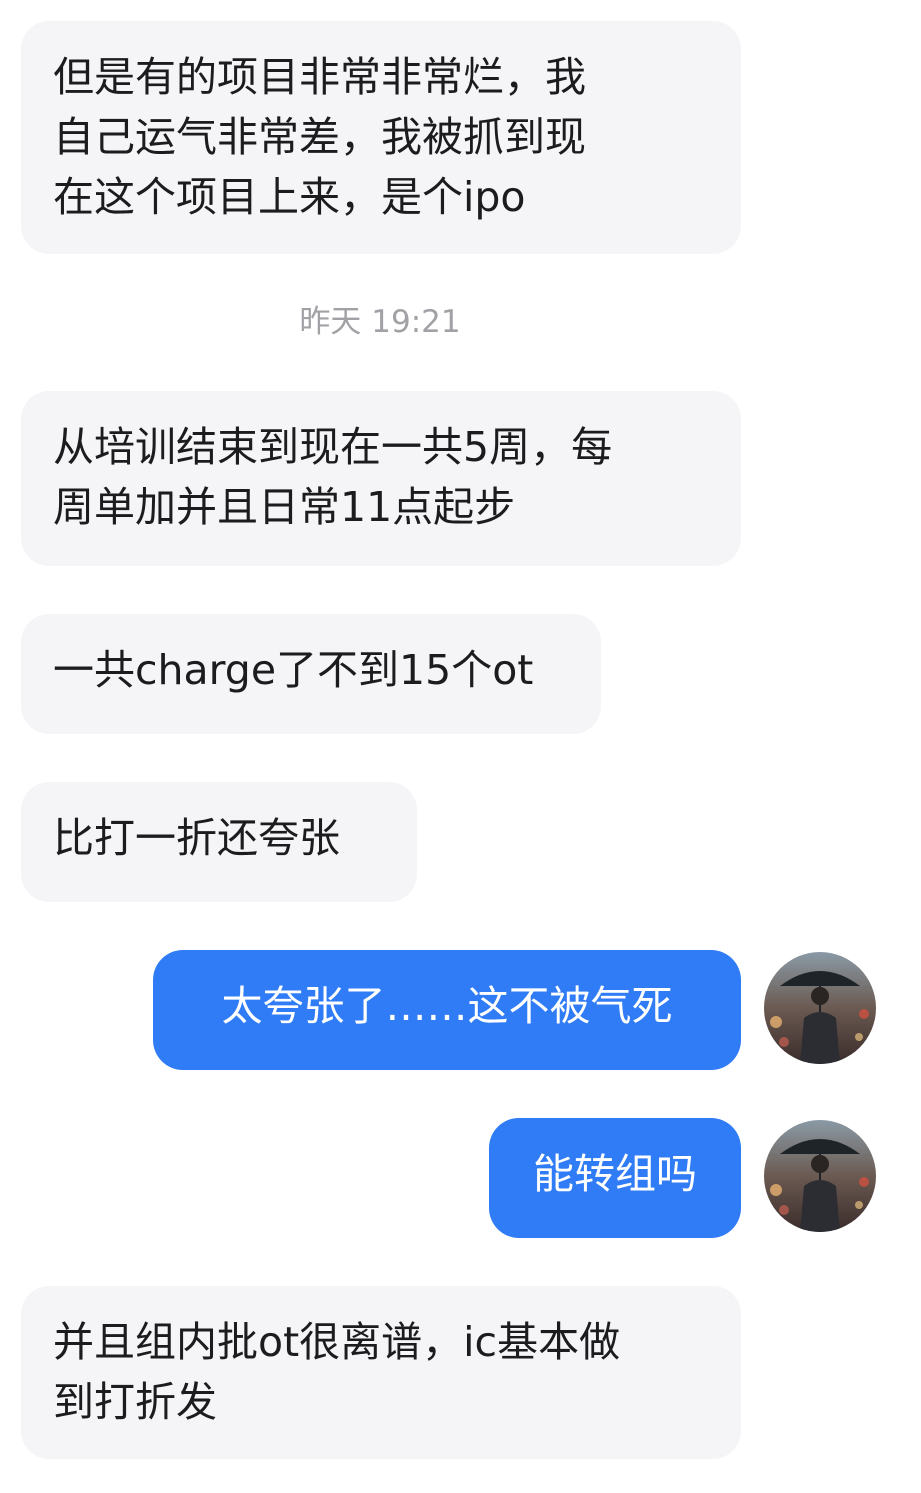 The image size is (921, 1493). I want to click on outgoing-message-bubble: 能转组吗, so click(615, 1178).